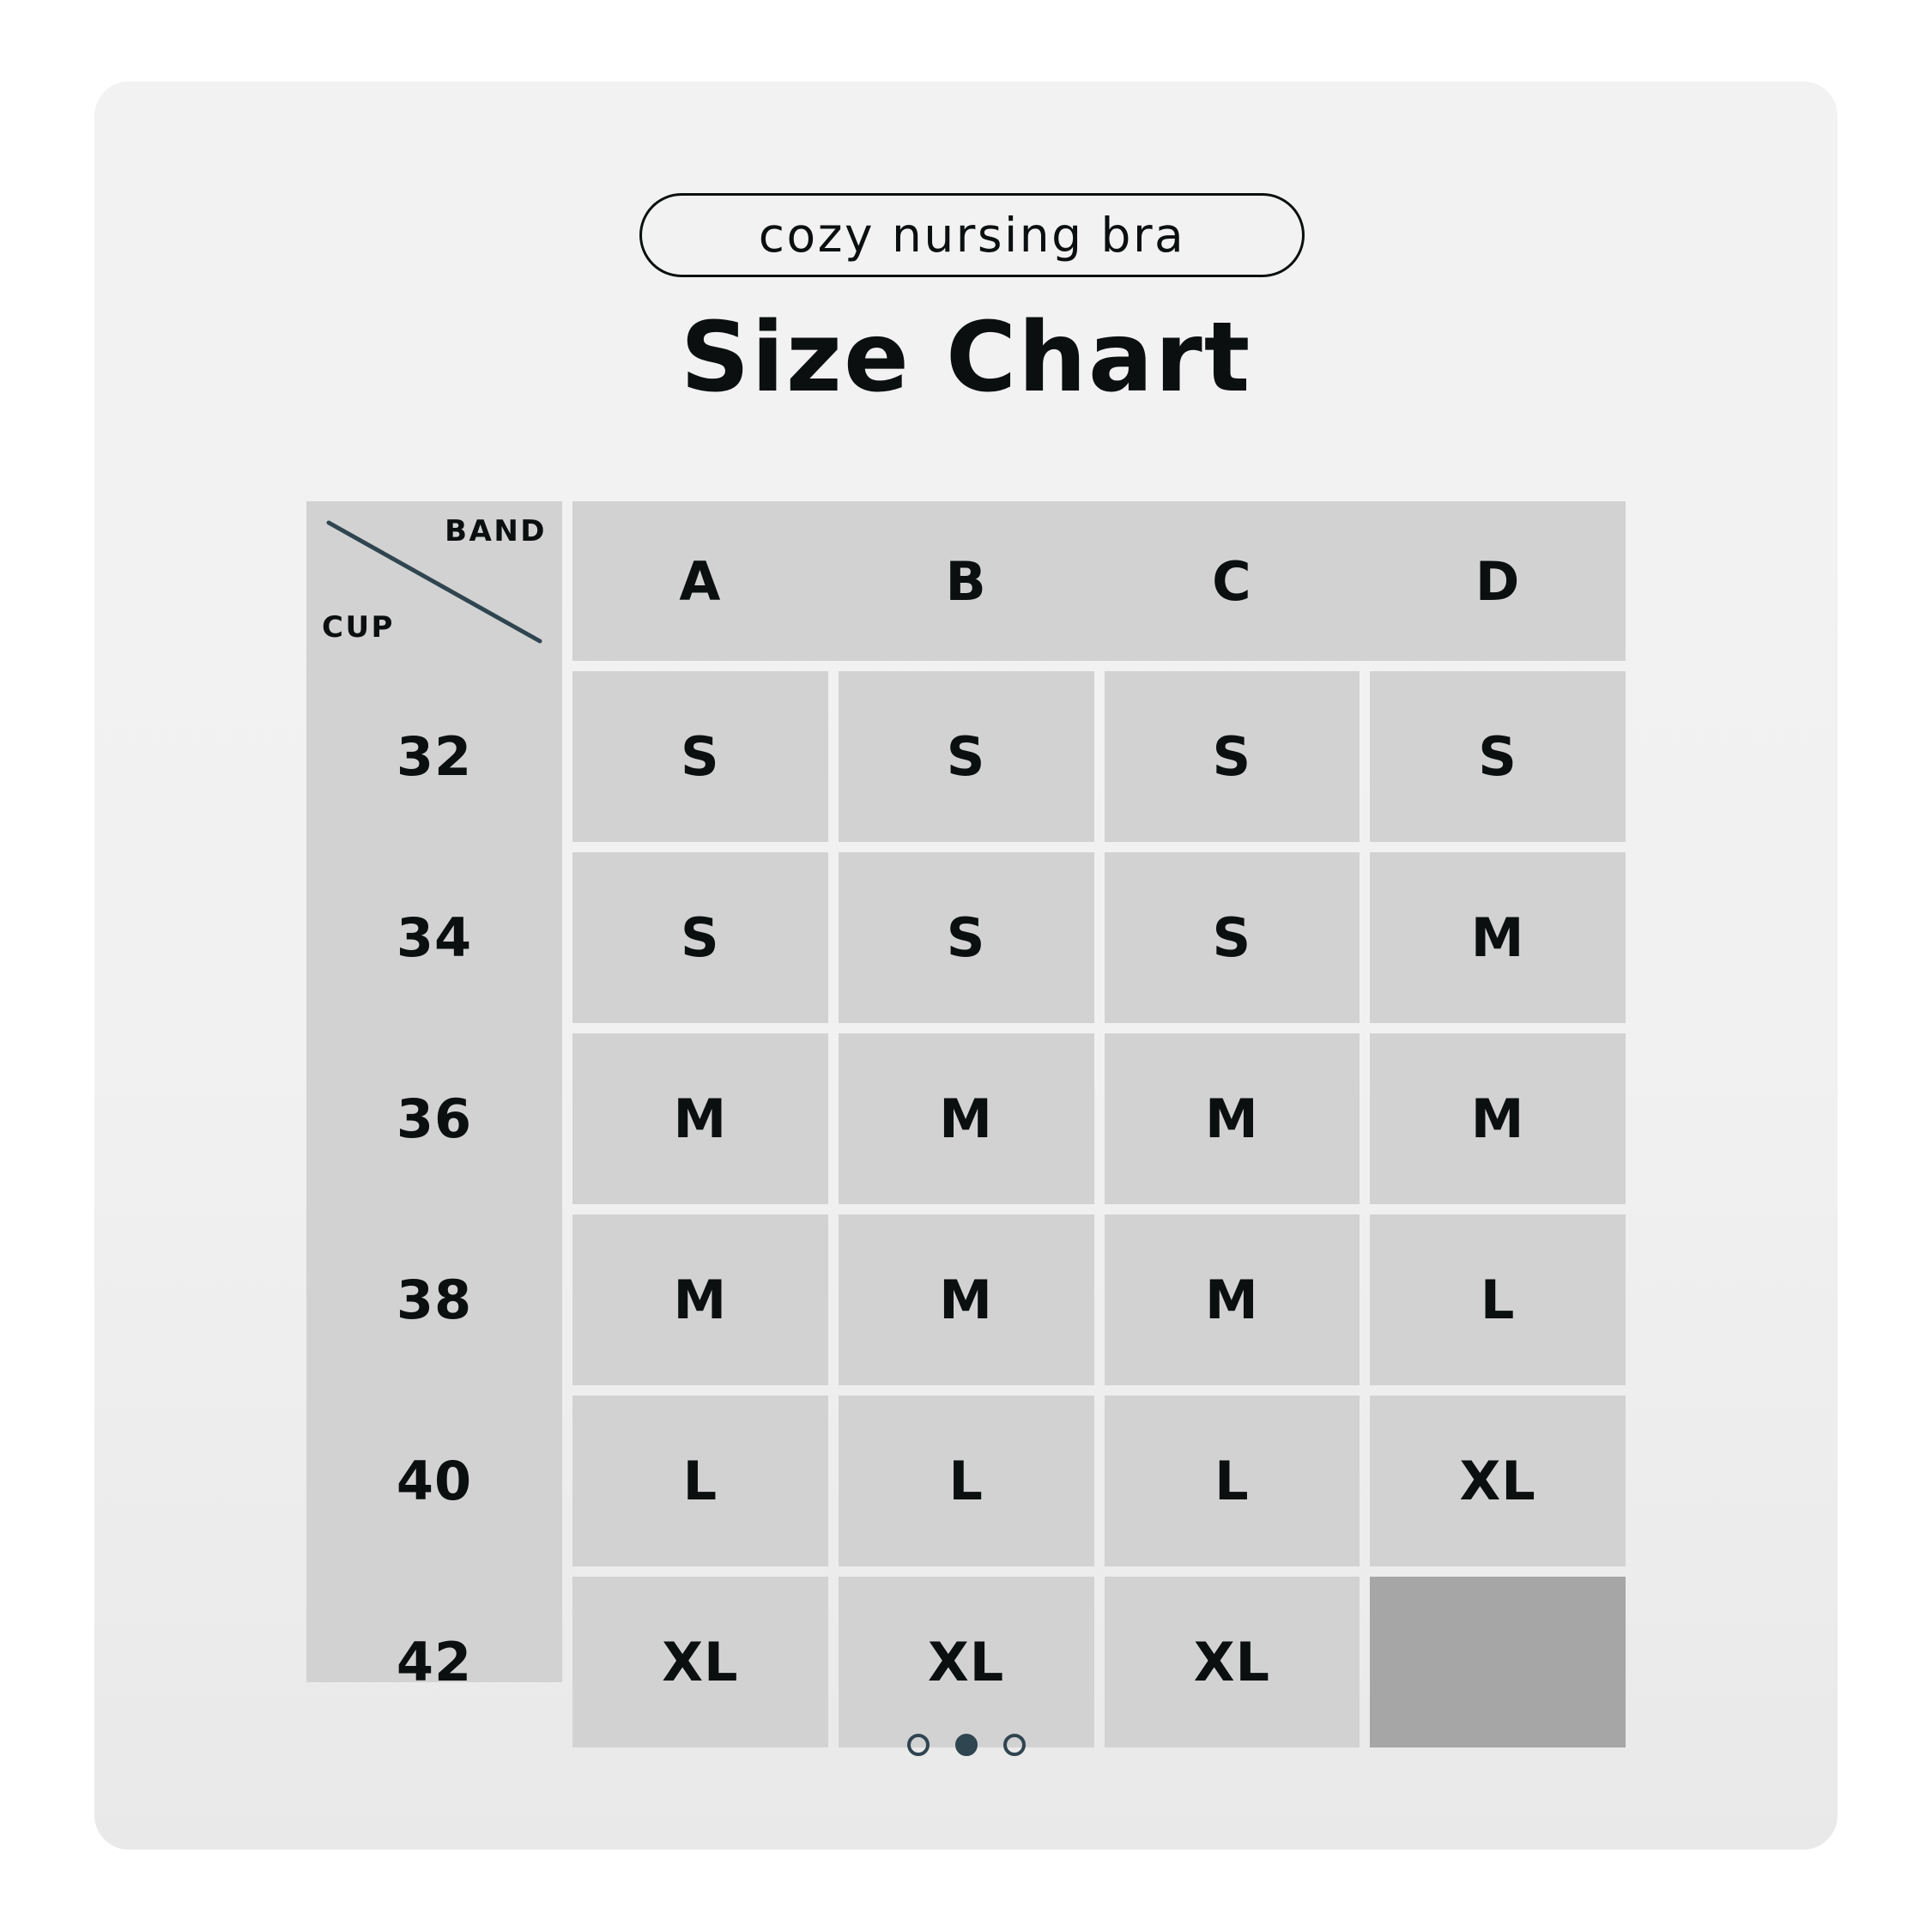 Image resolution: width=1932 pixels, height=1932 pixels. What do you see at coordinates (1498, 1662) in the screenshot?
I see `size-cell-unavailable` at bounding box center [1498, 1662].